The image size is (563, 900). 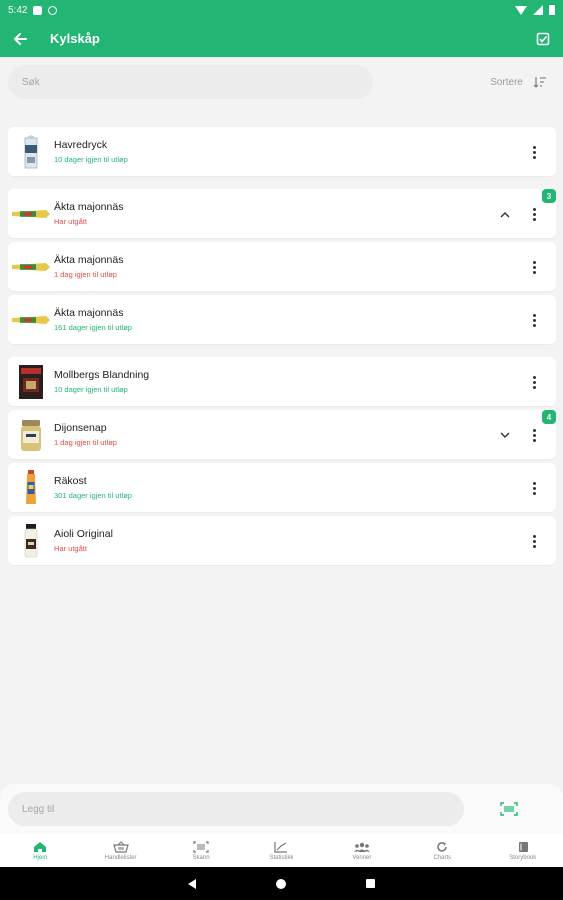 I want to click on nav-label: Venner, so click(x=362, y=857).